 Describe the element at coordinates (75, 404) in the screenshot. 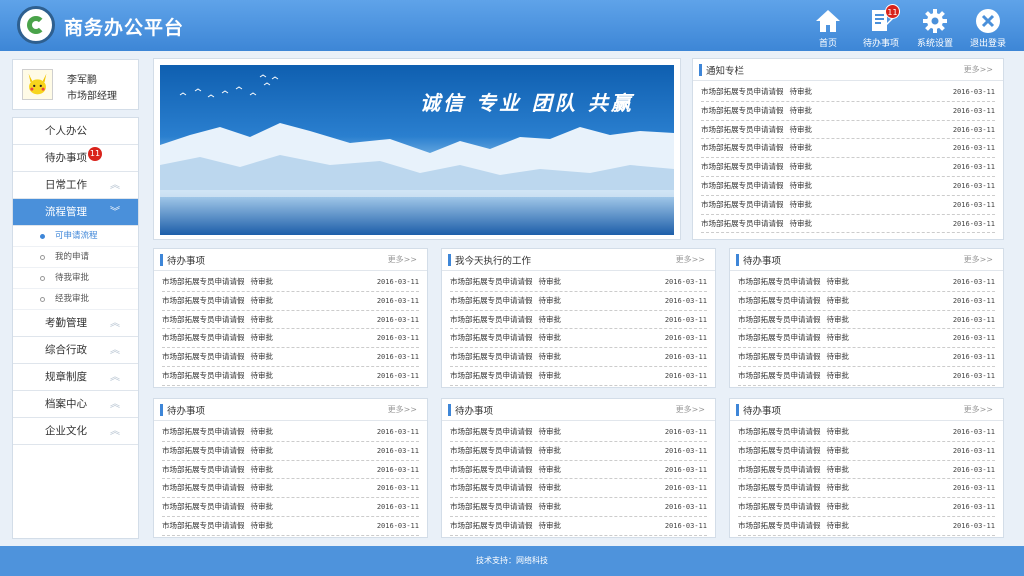

I see `sidebar-item-archive: 档案中心 ︽` at that location.